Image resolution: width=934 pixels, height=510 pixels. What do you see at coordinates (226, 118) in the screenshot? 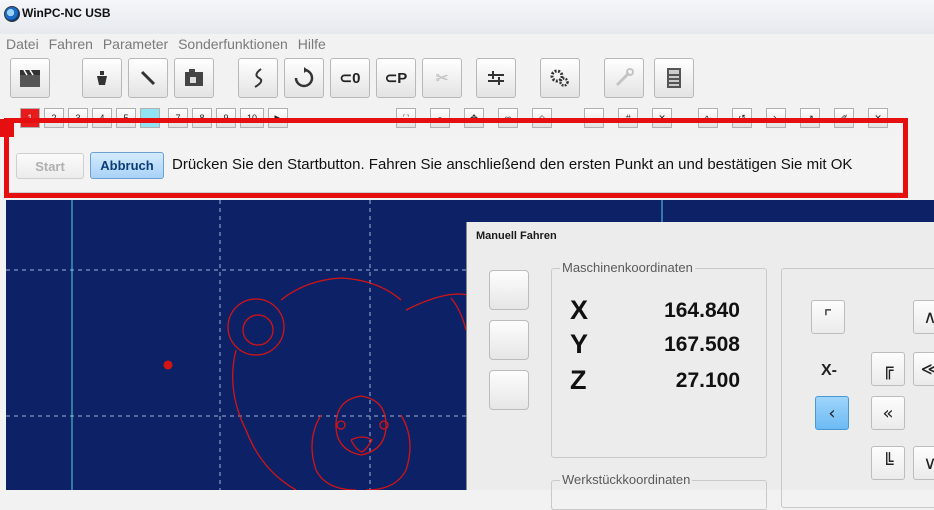
I see `layer-9-button: 9` at bounding box center [226, 118].